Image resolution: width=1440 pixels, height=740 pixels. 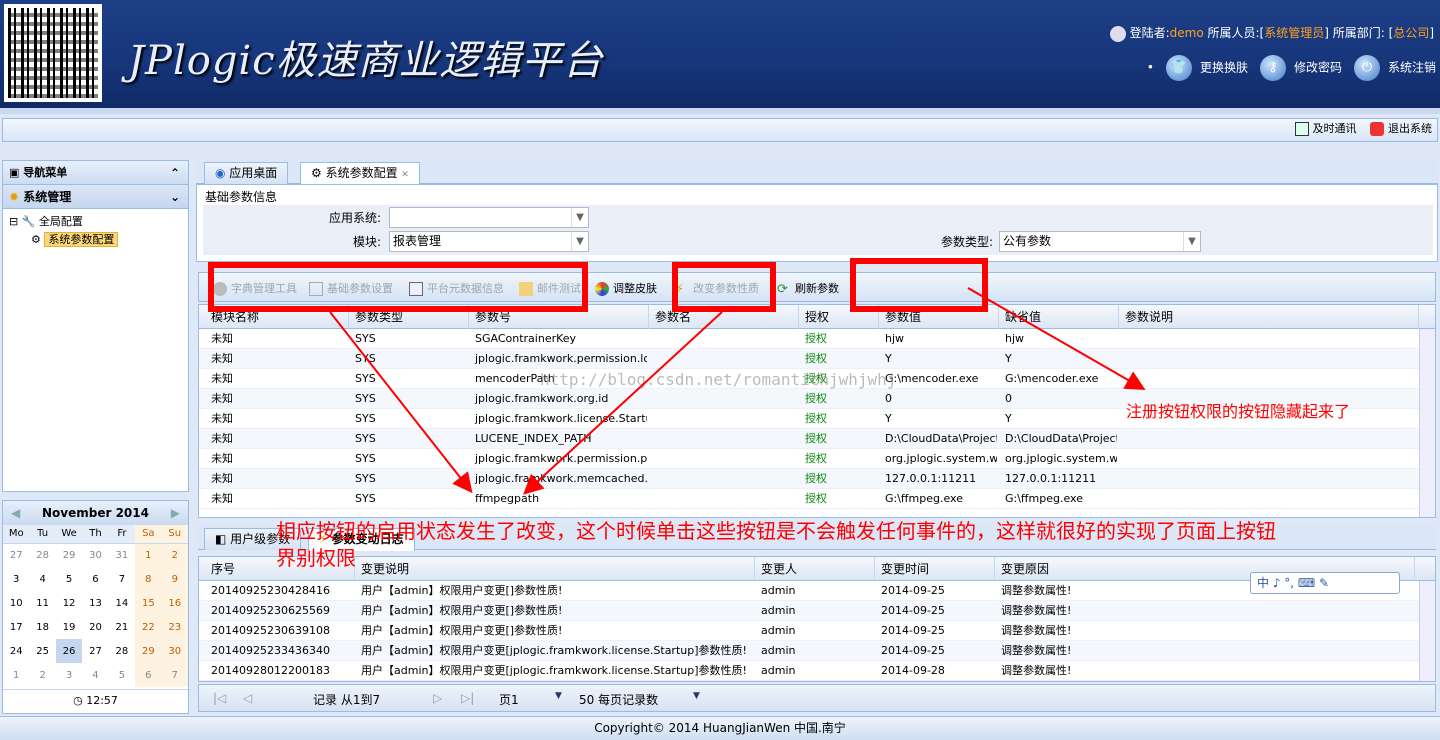 What do you see at coordinates (1412, 68) in the screenshot?
I see `logout-link: 系统注销` at bounding box center [1412, 68].